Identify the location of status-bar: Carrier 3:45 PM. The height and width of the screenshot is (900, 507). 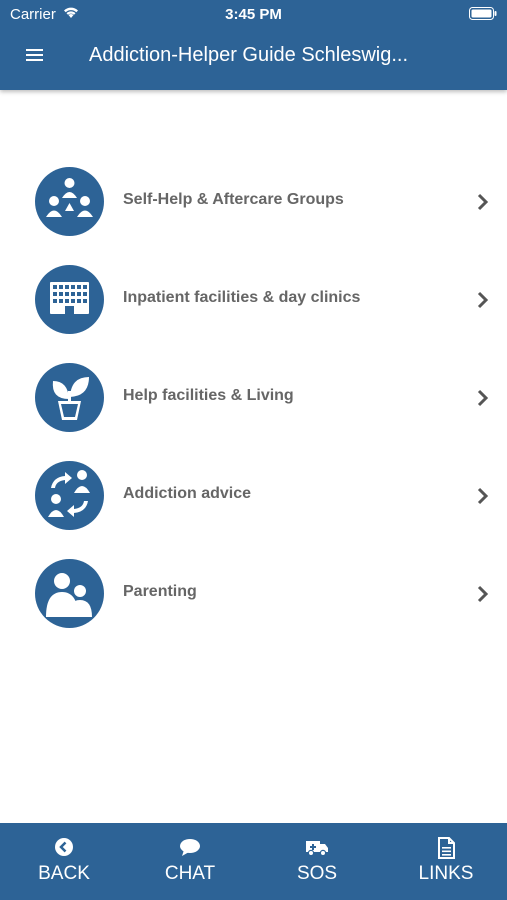
(253, 14).